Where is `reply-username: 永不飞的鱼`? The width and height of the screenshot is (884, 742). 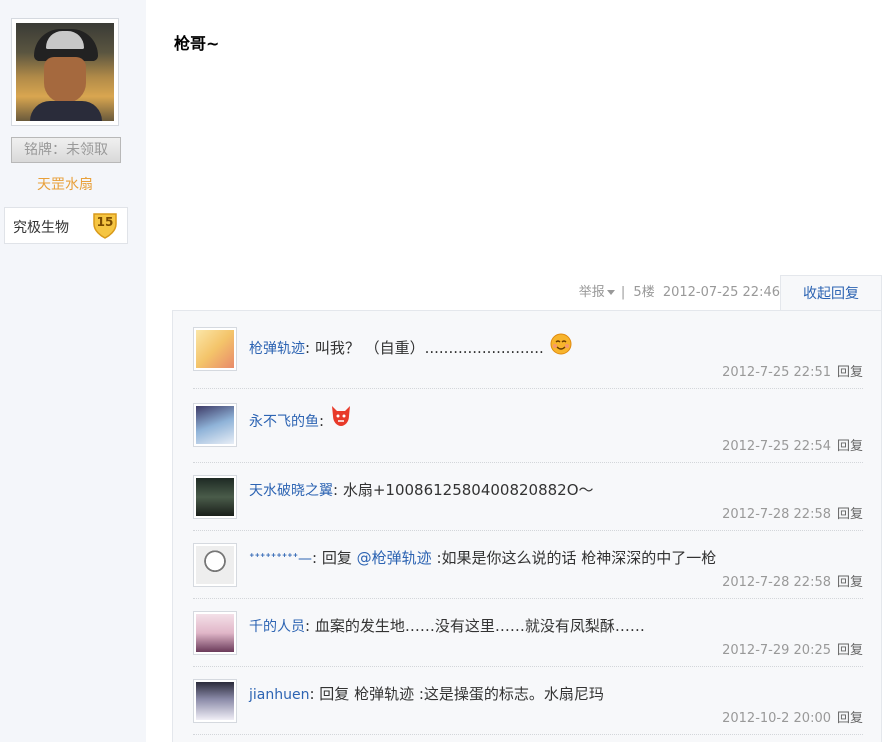 reply-username: 永不飞的鱼 is located at coordinates (284, 422).